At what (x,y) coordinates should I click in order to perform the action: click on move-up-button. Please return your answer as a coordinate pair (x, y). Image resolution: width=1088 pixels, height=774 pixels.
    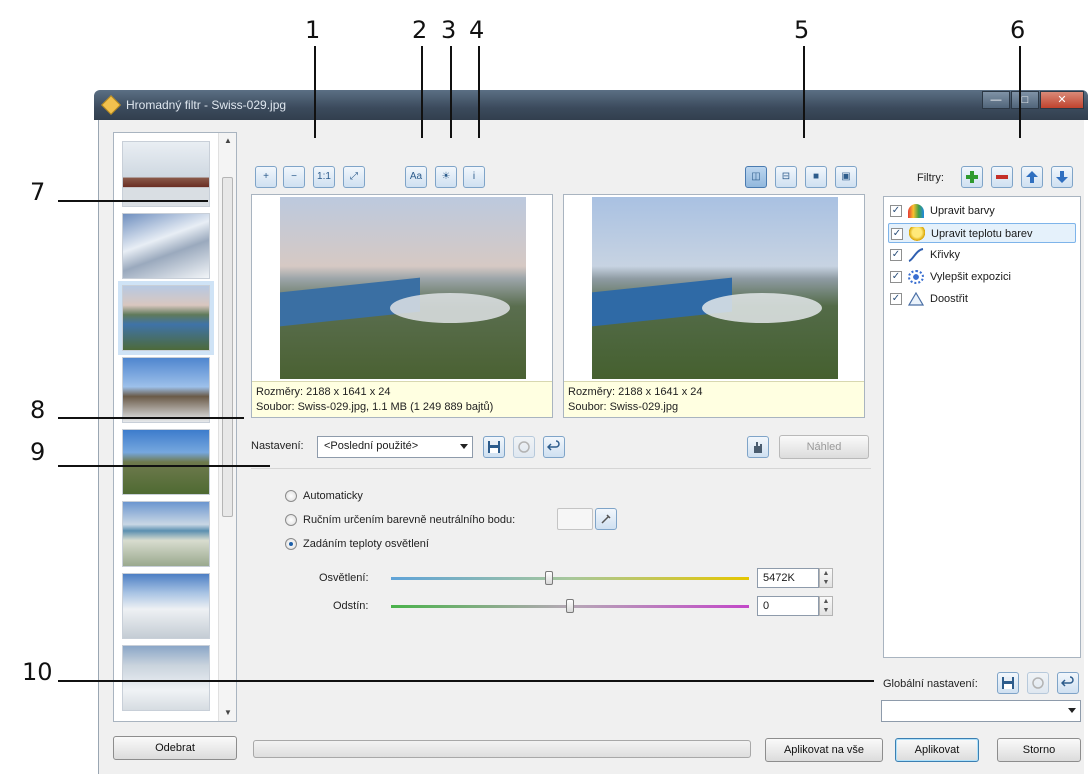
    Looking at the image, I should click on (1032, 177).